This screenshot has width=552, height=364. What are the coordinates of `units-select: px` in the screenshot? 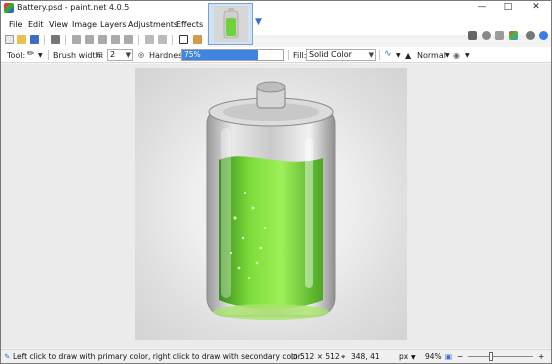 It's located at (403, 356).